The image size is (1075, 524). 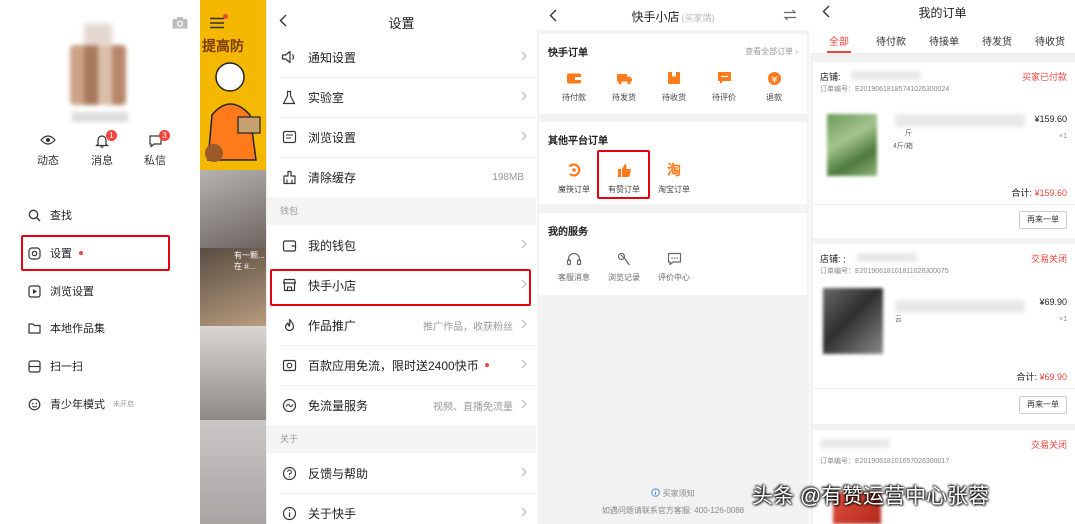 What do you see at coordinates (288, 57) in the screenshot?
I see `speaker-icon` at bounding box center [288, 57].